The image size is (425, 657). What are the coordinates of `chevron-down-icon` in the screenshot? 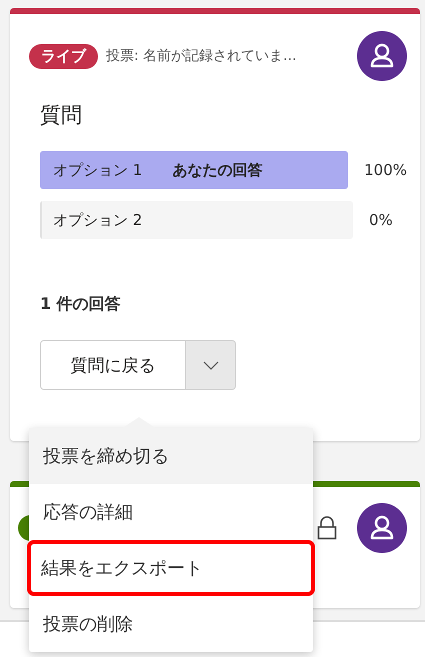 It's located at (210, 365).